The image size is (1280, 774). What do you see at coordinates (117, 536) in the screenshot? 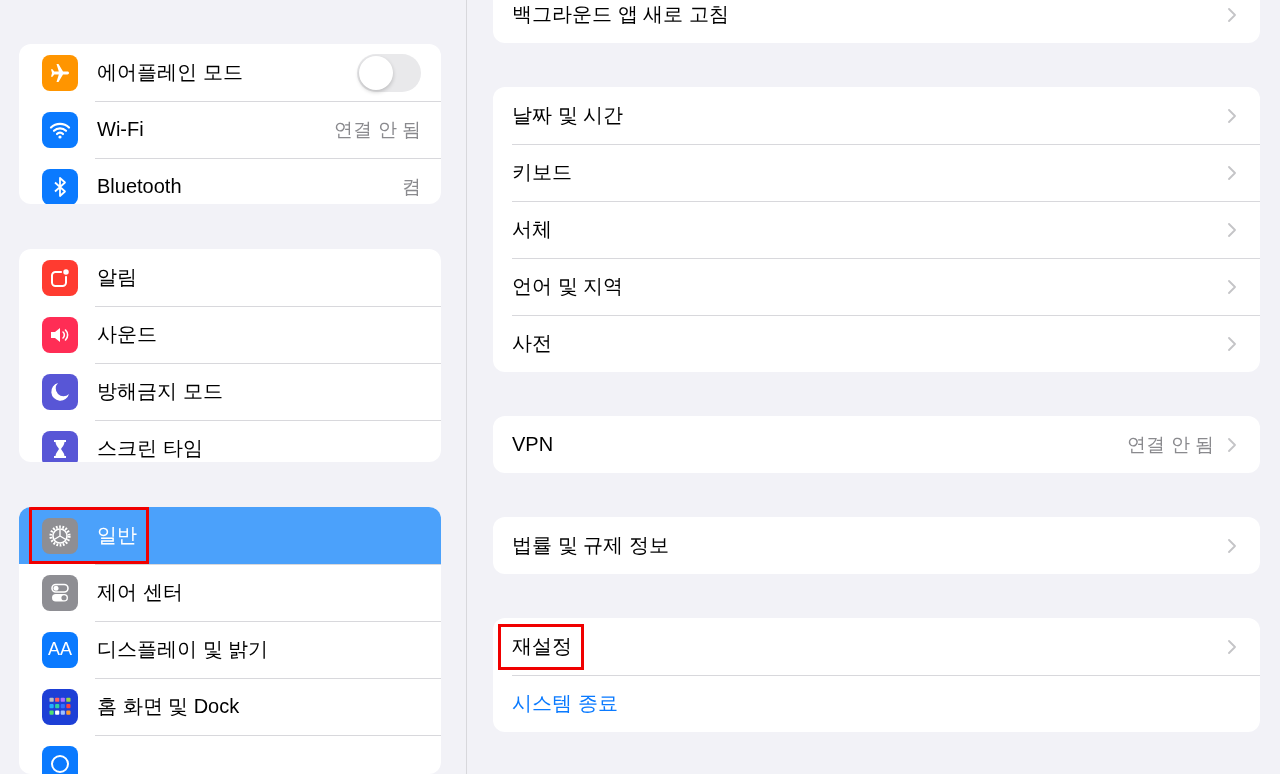
I see `item-label: 일반` at bounding box center [117, 536].